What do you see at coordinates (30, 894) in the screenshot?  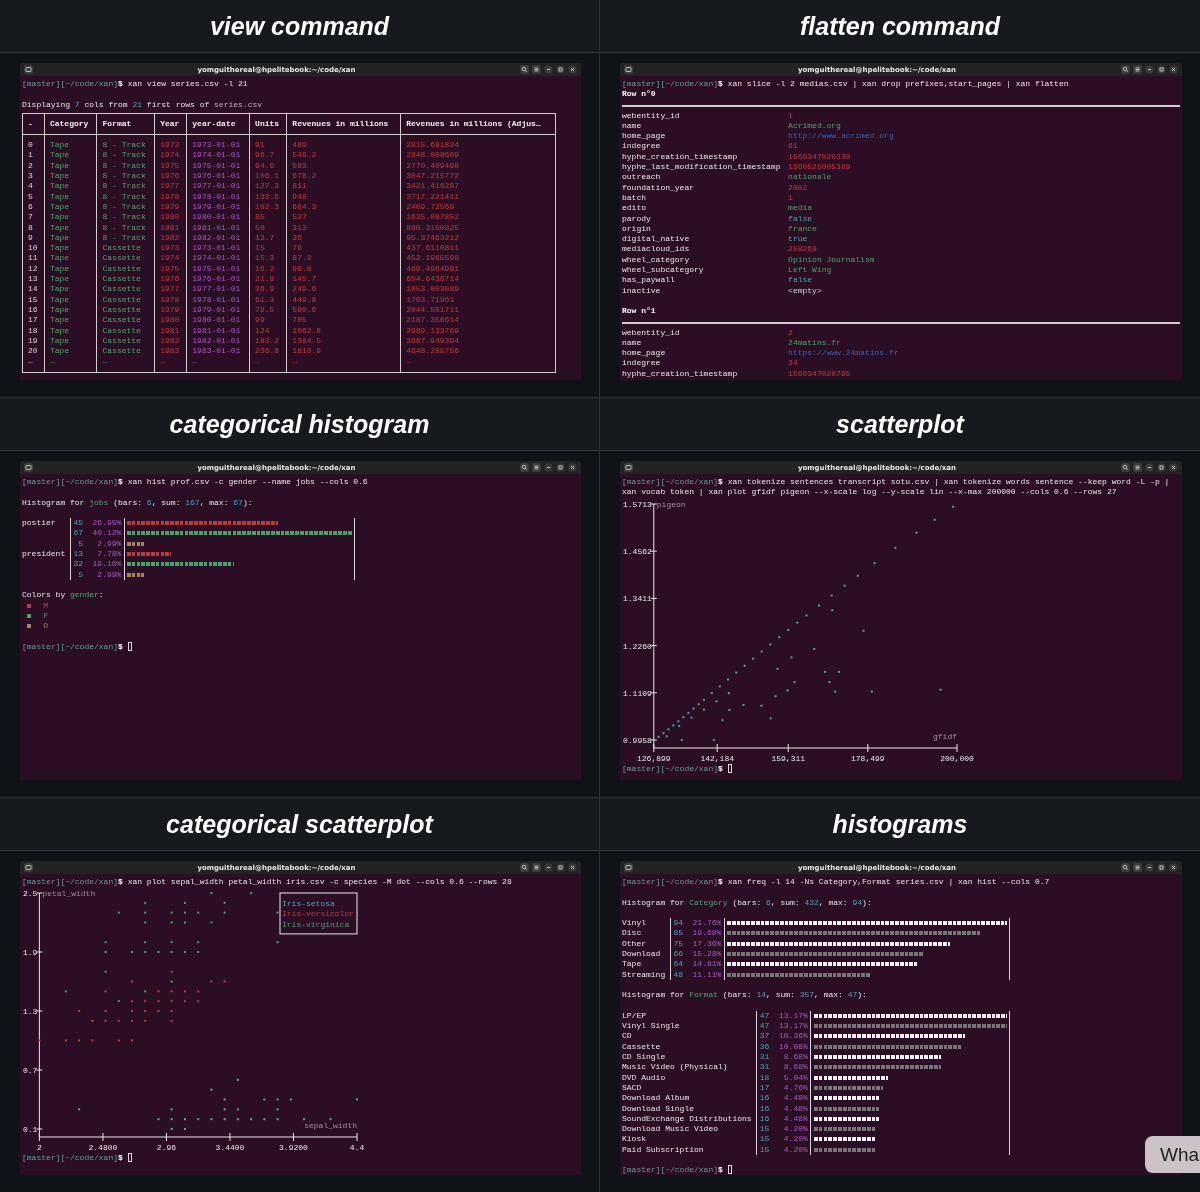 I see `tick-label: 2.5` at bounding box center [30, 894].